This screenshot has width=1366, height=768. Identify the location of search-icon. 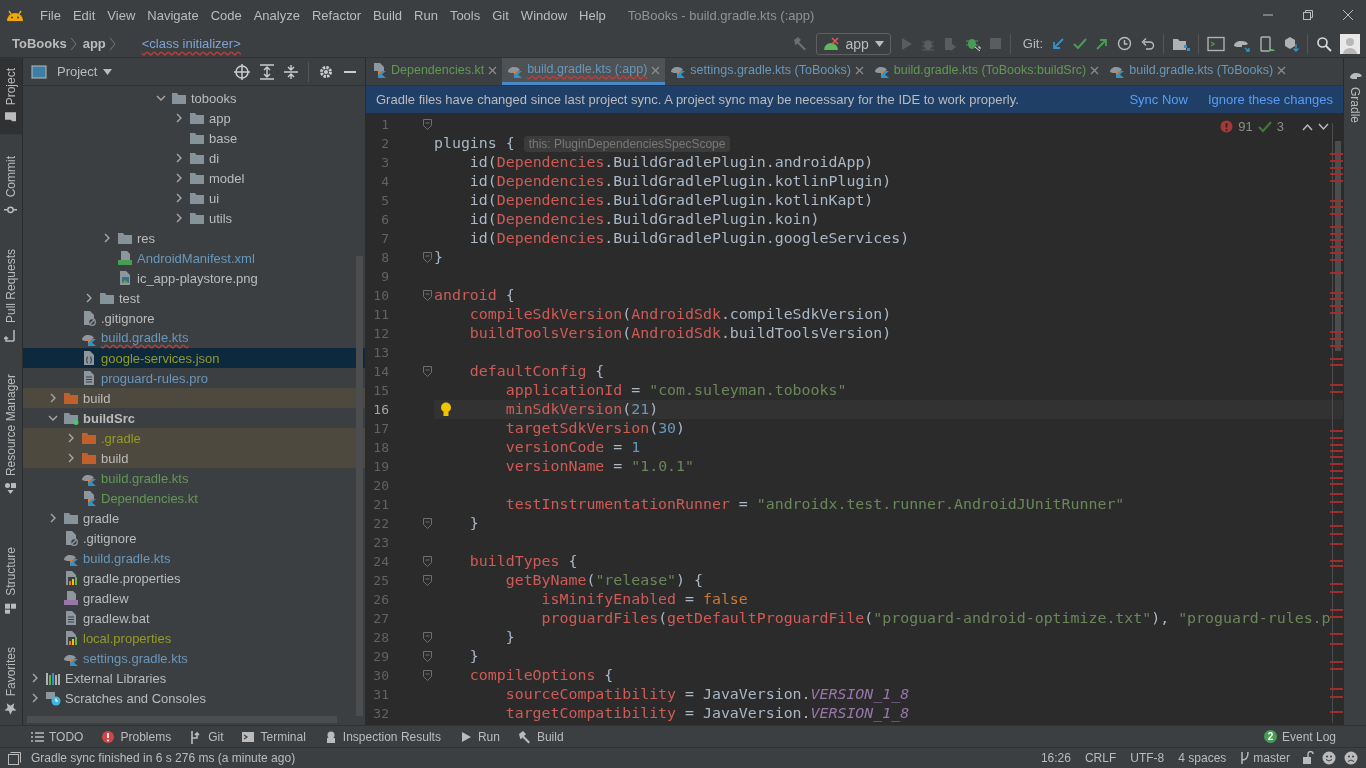
(1324, 43).